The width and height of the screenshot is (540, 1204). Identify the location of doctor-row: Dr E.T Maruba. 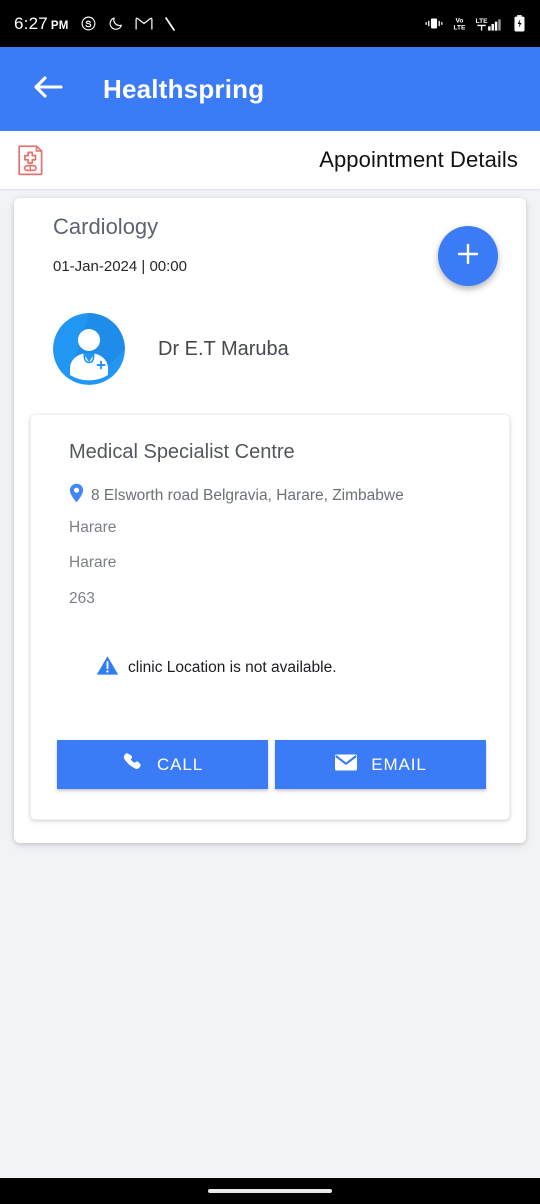
(171, 349).